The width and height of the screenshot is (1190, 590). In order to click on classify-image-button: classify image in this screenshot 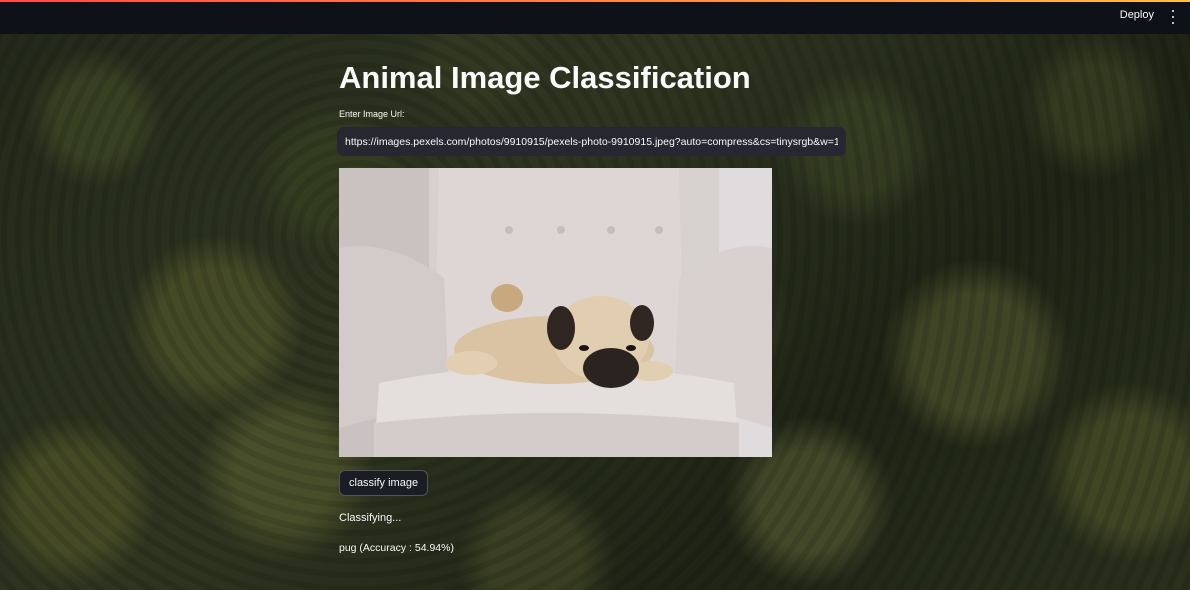, I will do `click(384, 483)`.